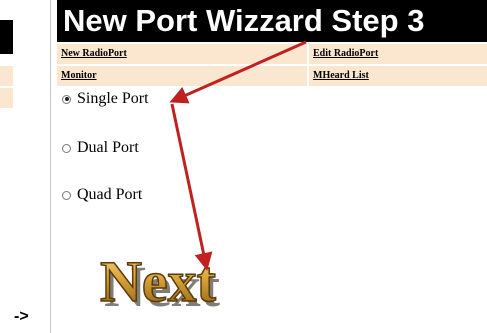 Image resolution: width=487 pixels, height=333 pixels. Describe the element at coordinates (182, 76) in the screenshot. I see `menu-cell: Monitor` at that location.